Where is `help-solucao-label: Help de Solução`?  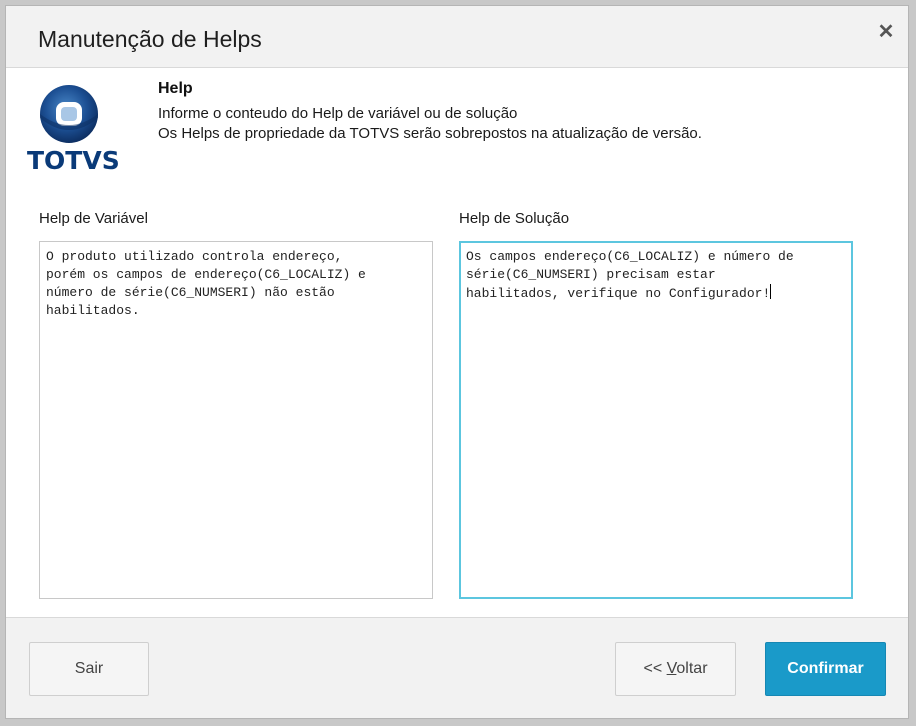
help-solucao-label: Help de Solução is located at coordinates (514, 218).